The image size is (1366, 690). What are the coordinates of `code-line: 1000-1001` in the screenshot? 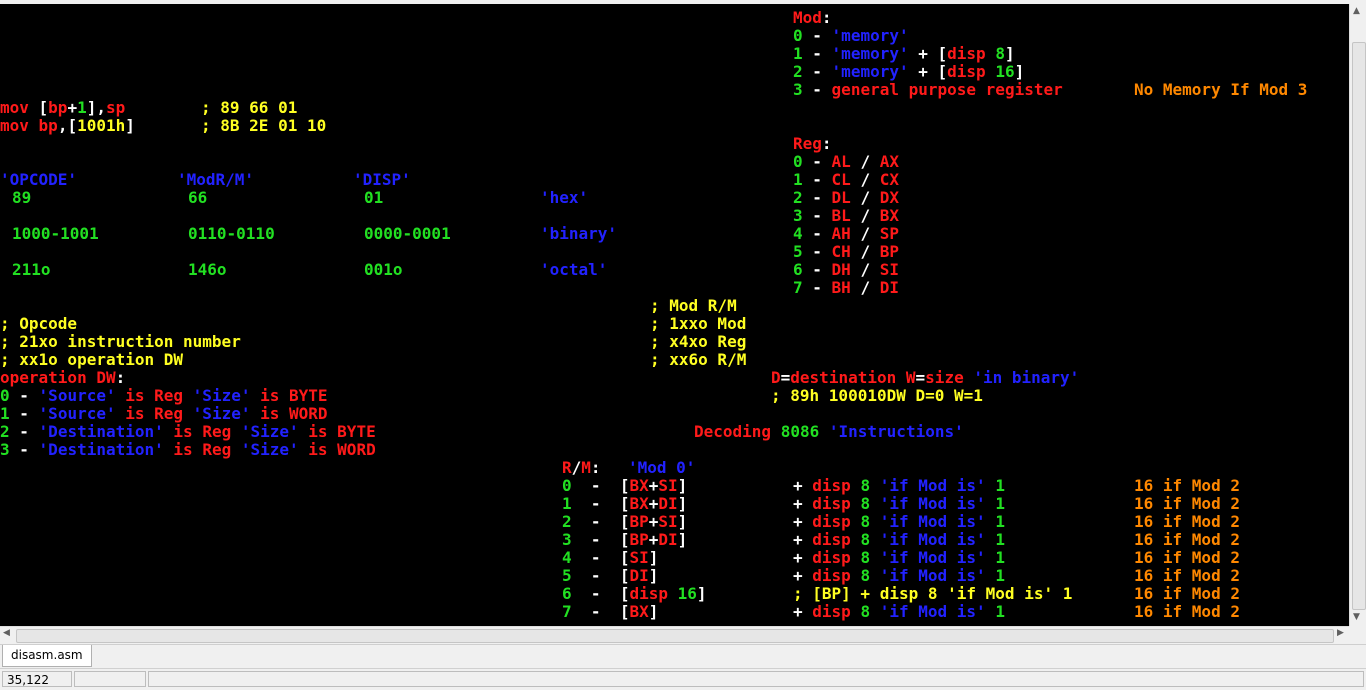 It's located at (55, 234).